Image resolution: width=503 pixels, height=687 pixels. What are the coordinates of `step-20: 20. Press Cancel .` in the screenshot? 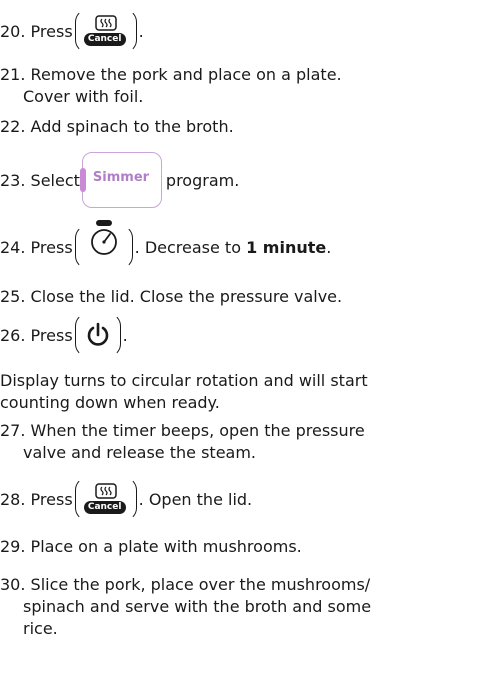 It's located at (72, 31).